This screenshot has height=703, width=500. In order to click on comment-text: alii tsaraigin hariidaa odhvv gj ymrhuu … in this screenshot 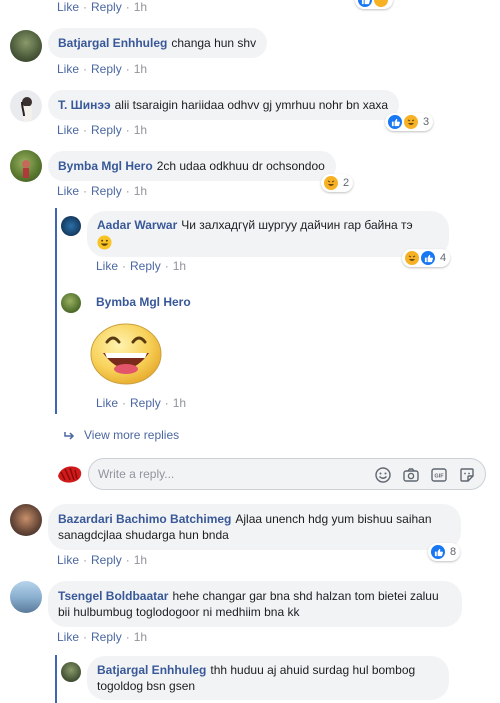, I will do `click(251, 105)`.